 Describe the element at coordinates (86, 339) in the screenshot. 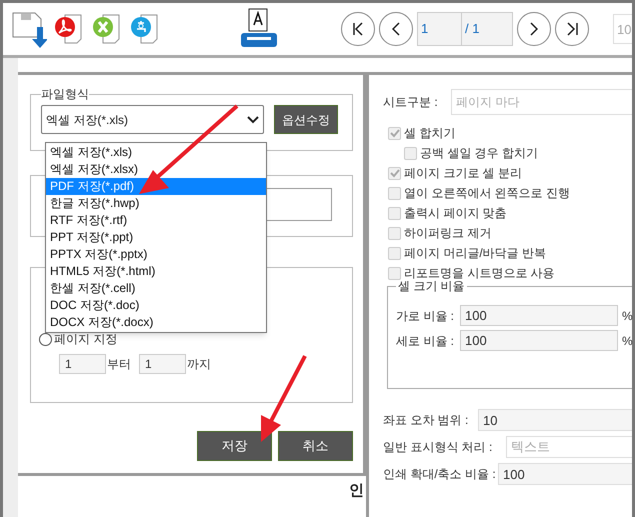

I see `radio-label: 페이지 지정` at that location.